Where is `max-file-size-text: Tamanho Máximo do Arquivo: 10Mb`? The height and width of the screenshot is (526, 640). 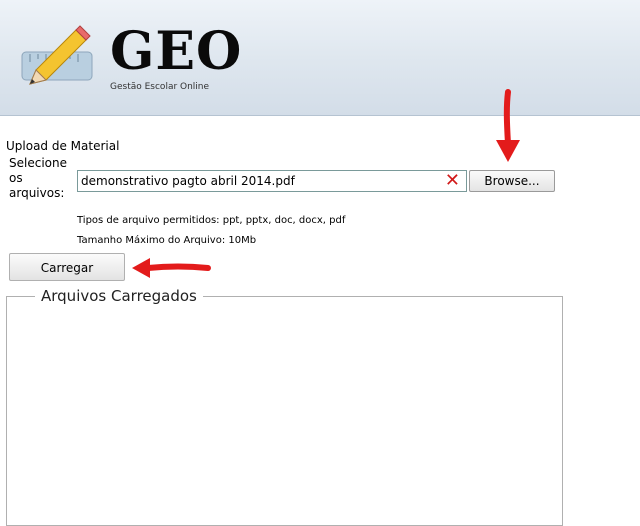
max-file-size-text: Tamanho Máximo do Arquivo: 10Mb is located at coordinates (167, 240).